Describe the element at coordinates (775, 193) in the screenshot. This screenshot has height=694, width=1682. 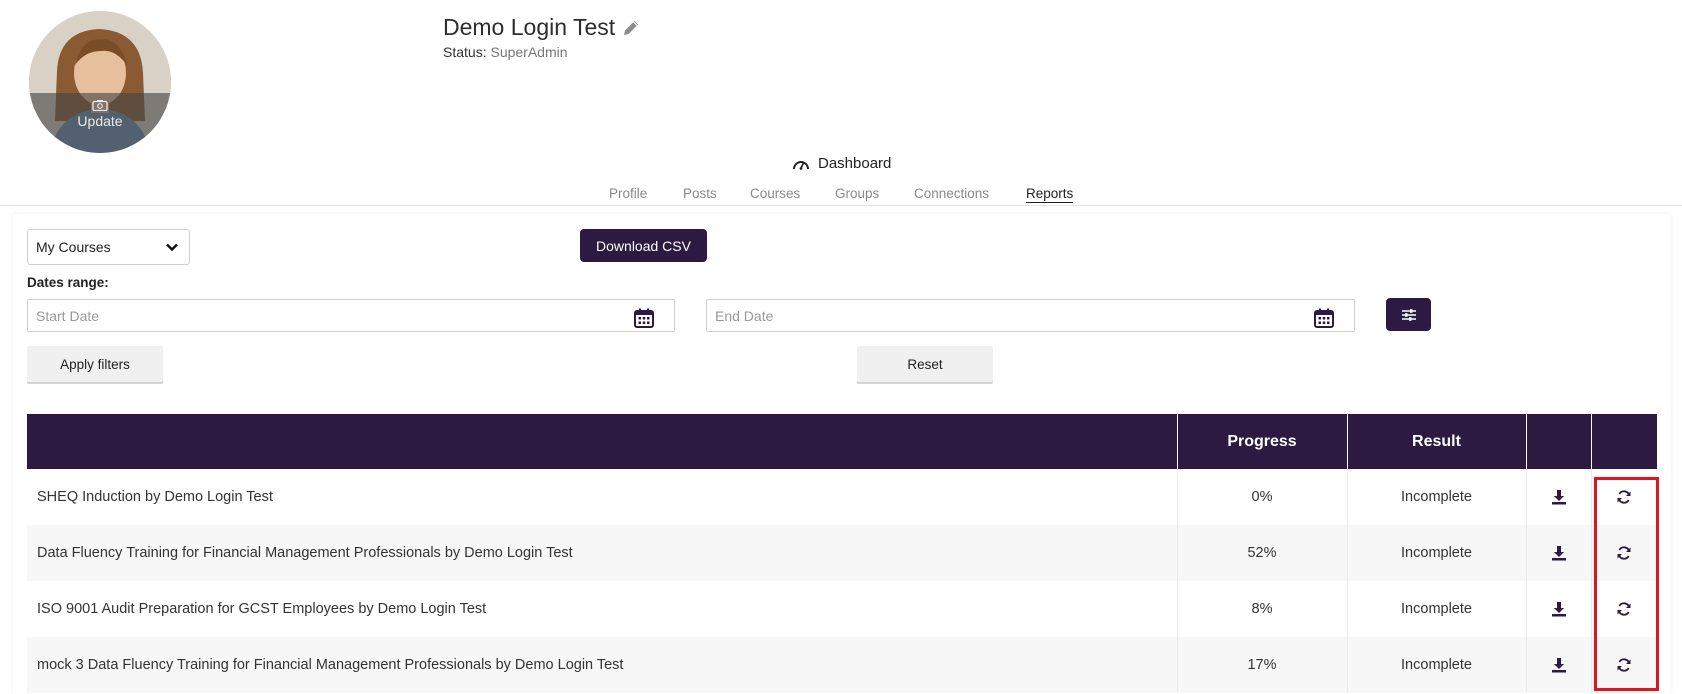
I see `tab-courses: Courses` at that location.